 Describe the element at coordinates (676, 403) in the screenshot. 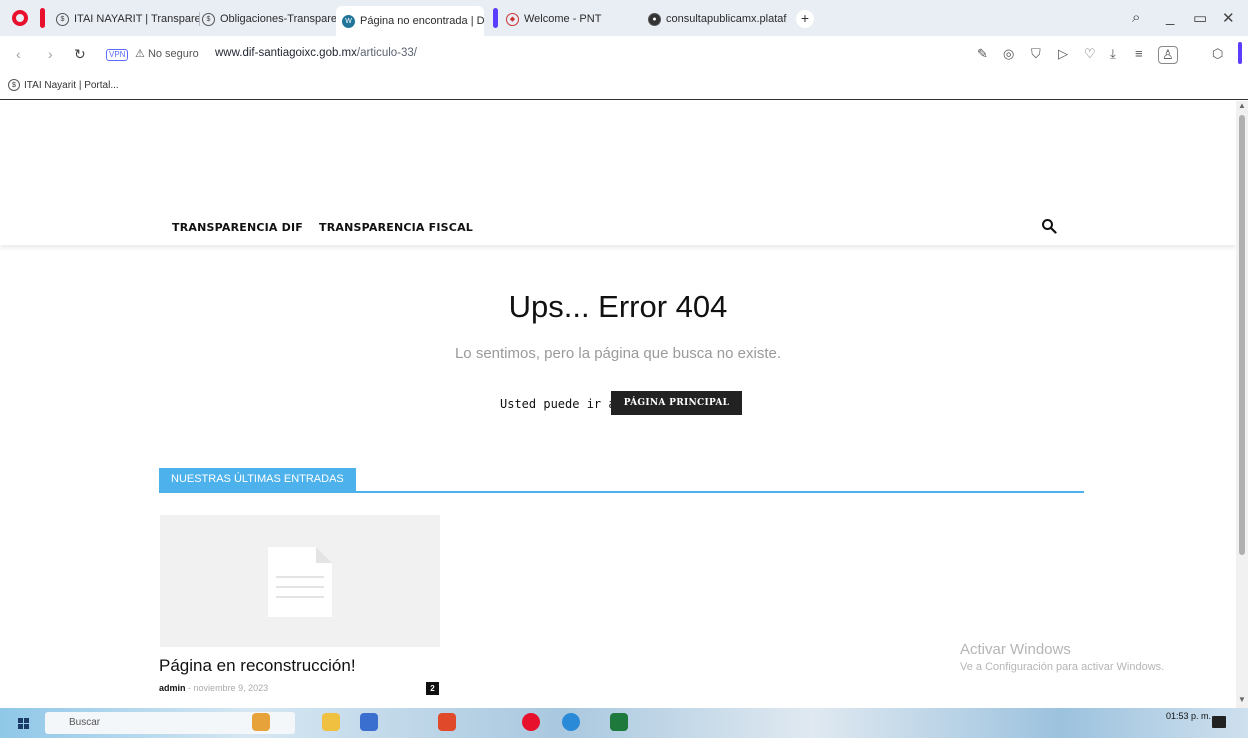

I see `home-page-button: PÁGINA PRINCIPAL` at that location.